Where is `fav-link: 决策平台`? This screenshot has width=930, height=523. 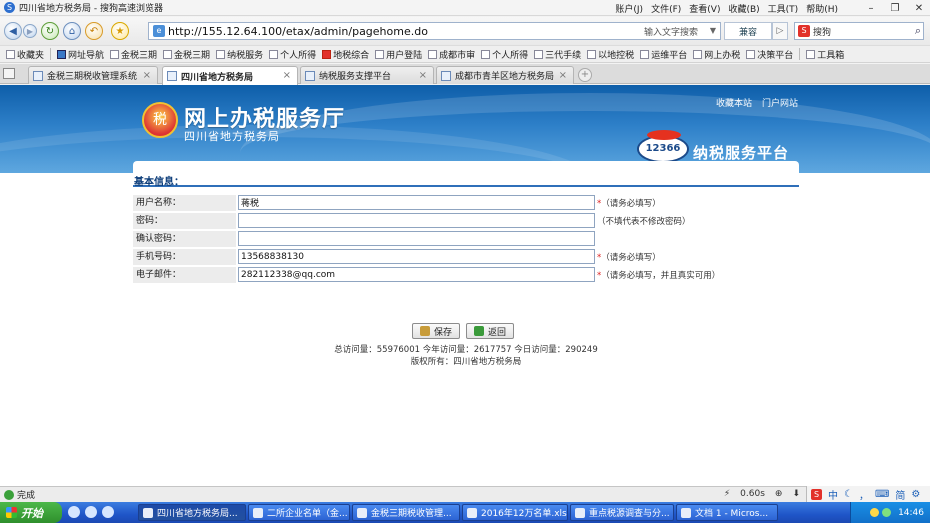
fav-link: 决策平台 is located at coordinates (769, 54).